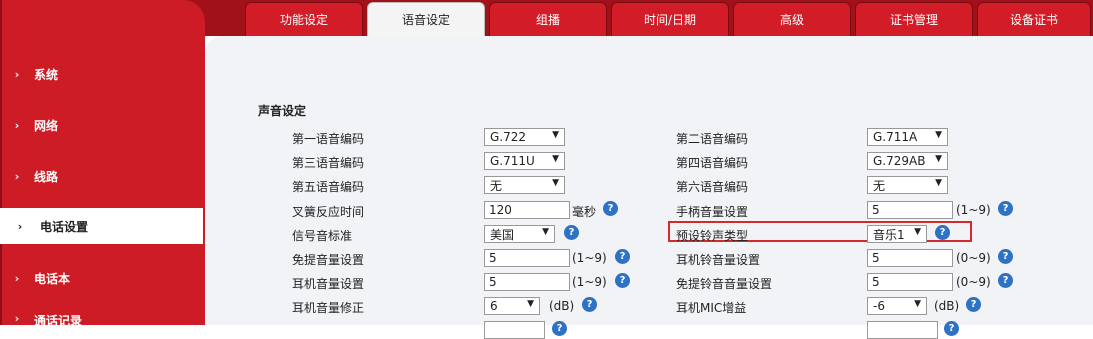 The height and width of the screenshot is (339, 1093). Describe the element at coordinates (328, 308) in the screenshot. I see `field-label: 耳机音量修正` at that location.